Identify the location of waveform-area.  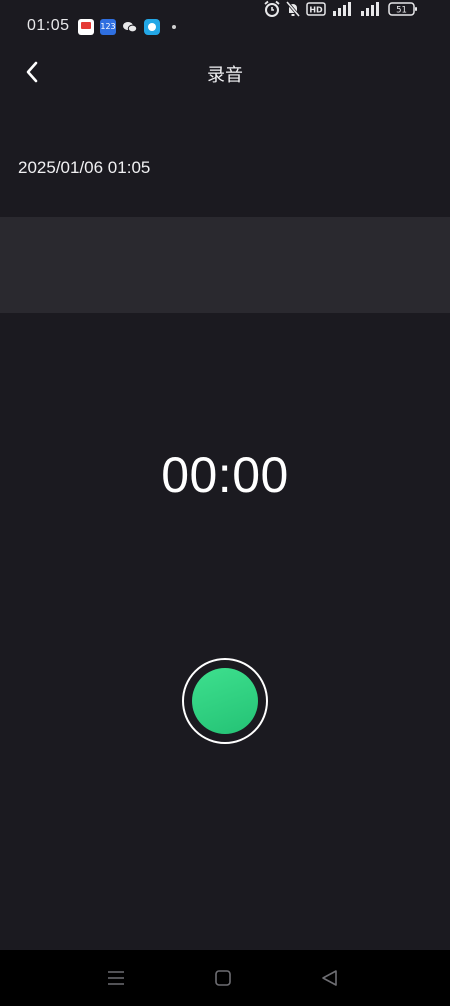
(225, 265).